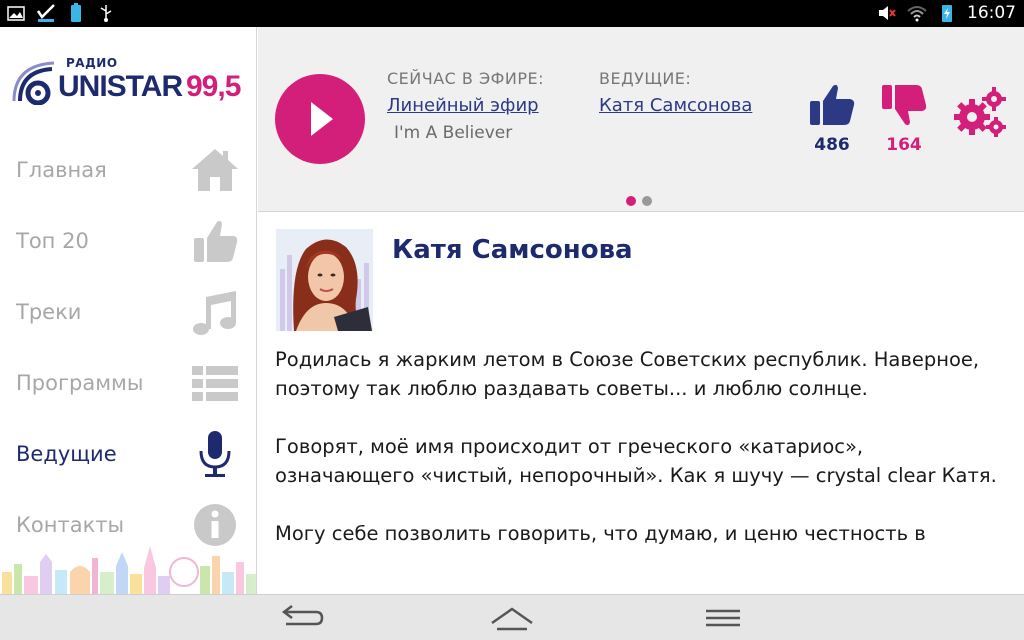 The height and width of the screenshot is (640, 1024). I want to click on music-note-icon, so click(214, 312).